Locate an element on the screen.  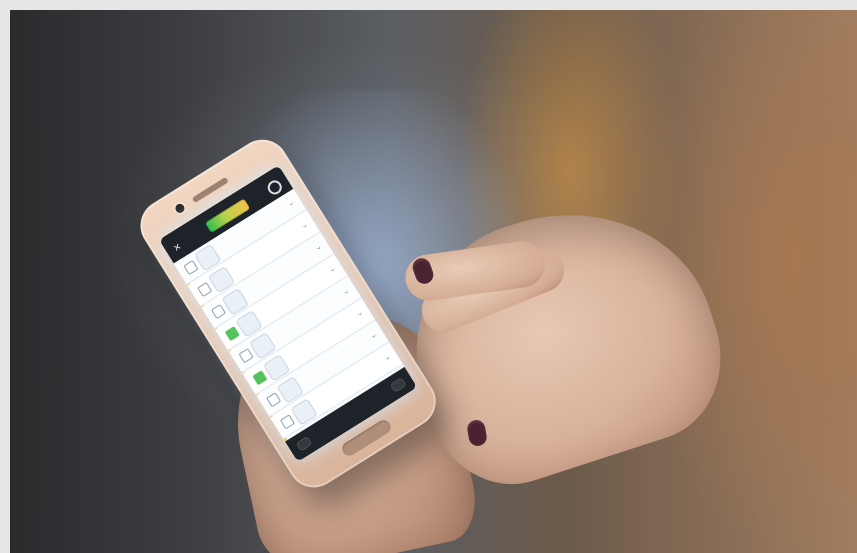
close-icon: × is located at coordinates (176, 247).